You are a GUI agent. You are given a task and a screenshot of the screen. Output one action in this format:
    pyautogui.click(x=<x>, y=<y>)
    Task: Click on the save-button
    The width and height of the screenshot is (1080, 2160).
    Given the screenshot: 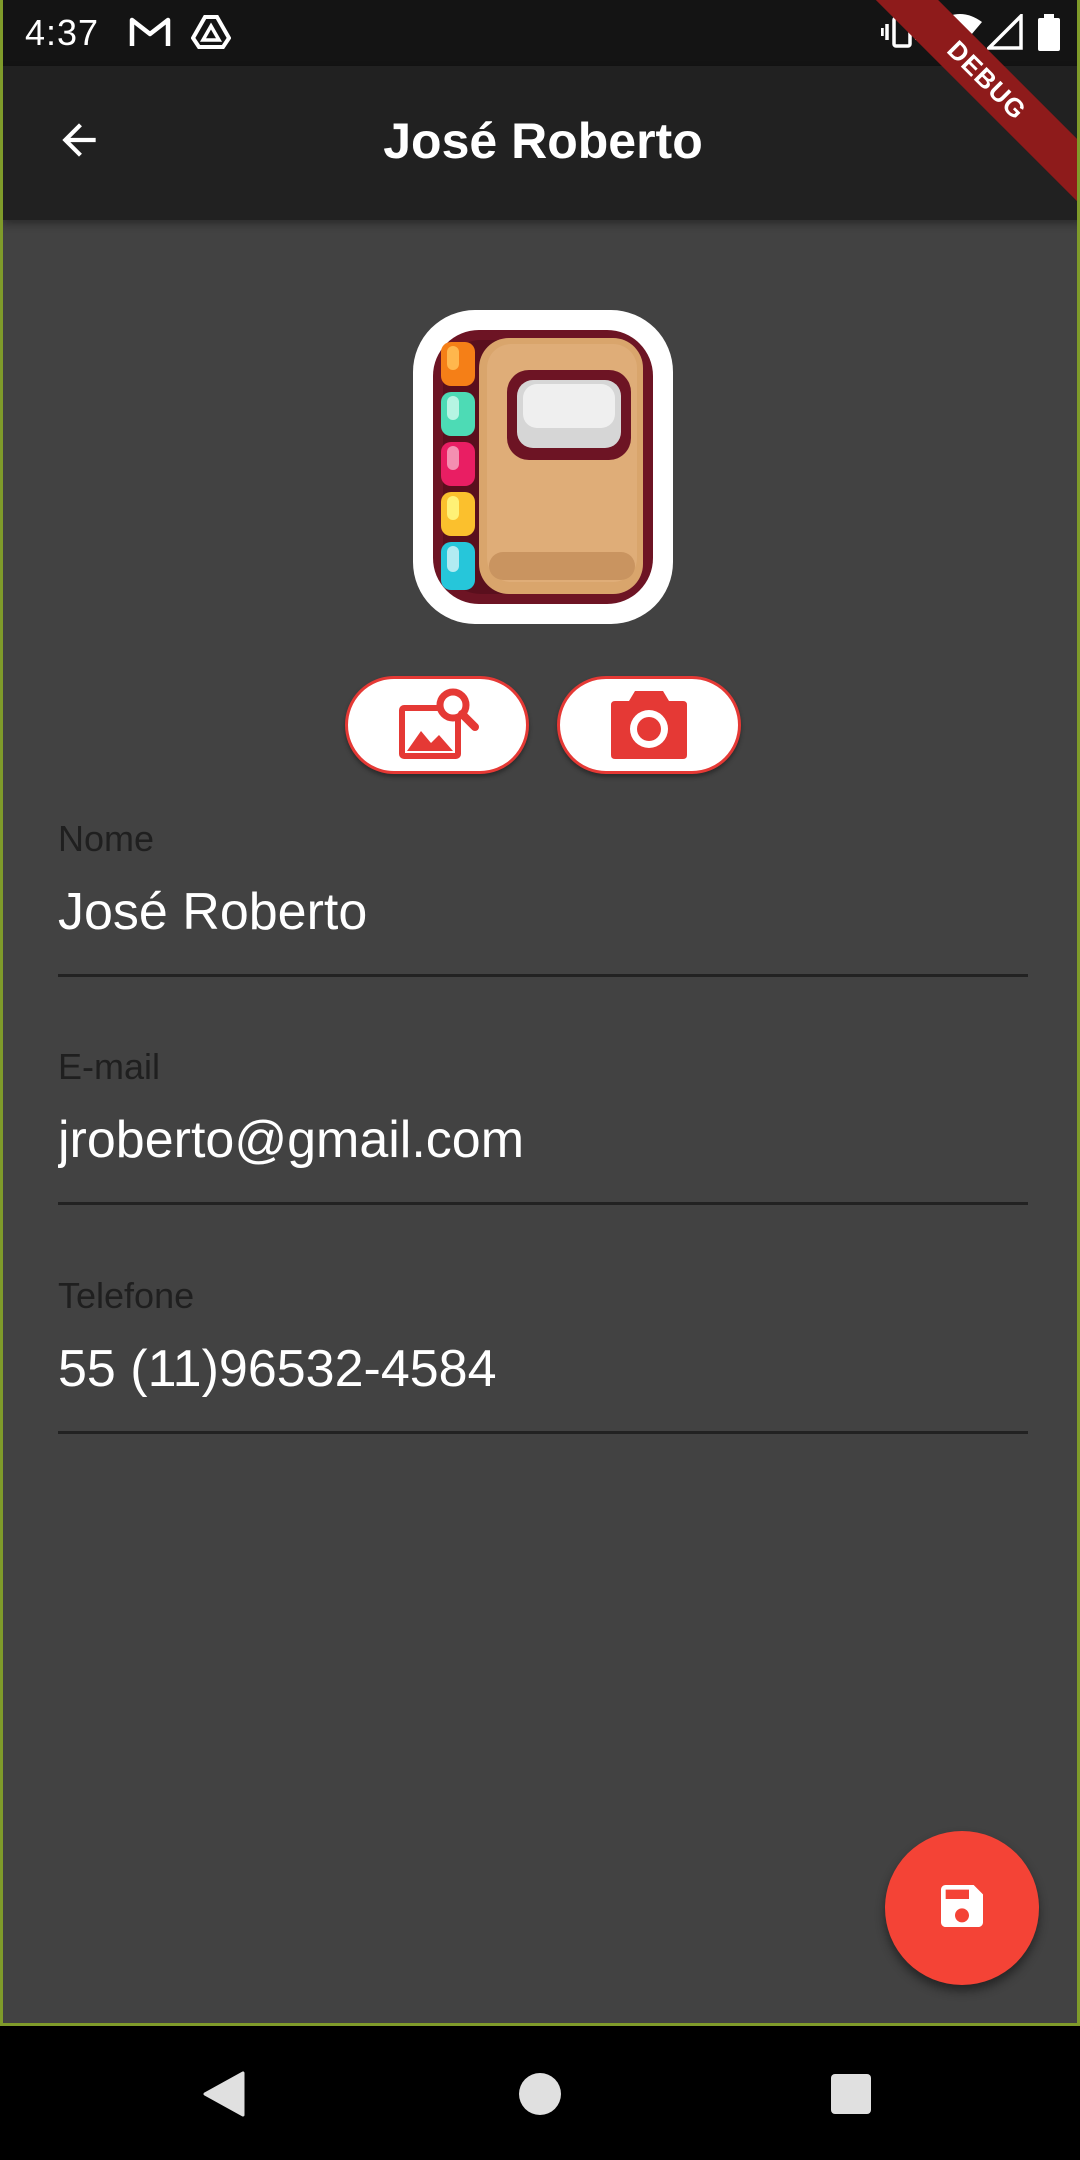 What is the action you would take?
    pyautogui.click(x=962, y=1908)
    